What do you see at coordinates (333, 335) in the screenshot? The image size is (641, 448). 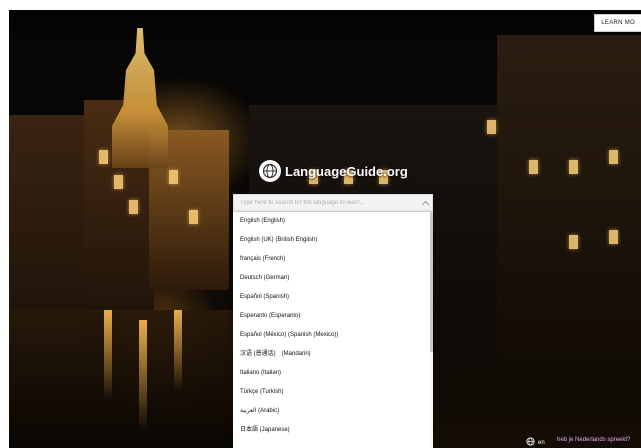 I see `language-option: Español (México) (Spanish (Mexico))` at bounding box center [333, 335].